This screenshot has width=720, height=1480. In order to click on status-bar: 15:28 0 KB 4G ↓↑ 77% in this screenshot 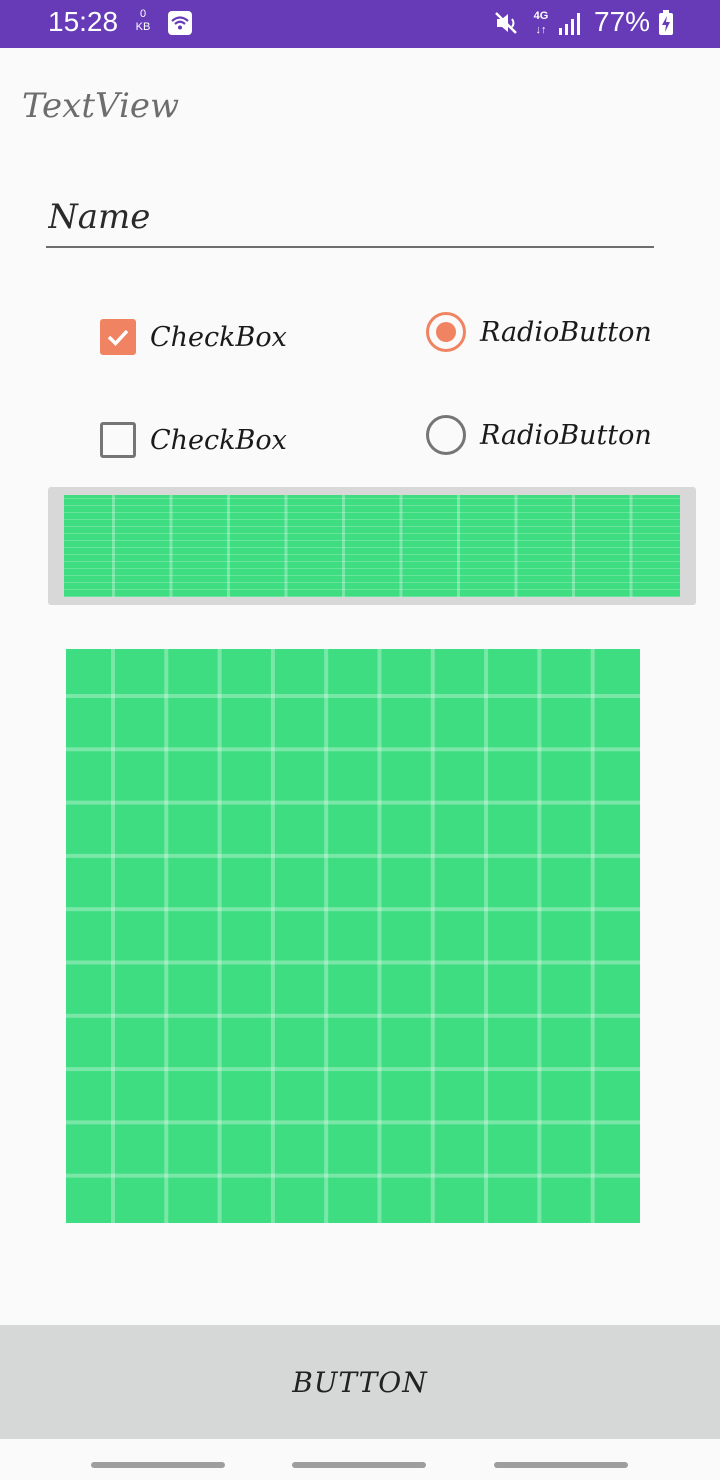, I will do `click(360, 24)`.